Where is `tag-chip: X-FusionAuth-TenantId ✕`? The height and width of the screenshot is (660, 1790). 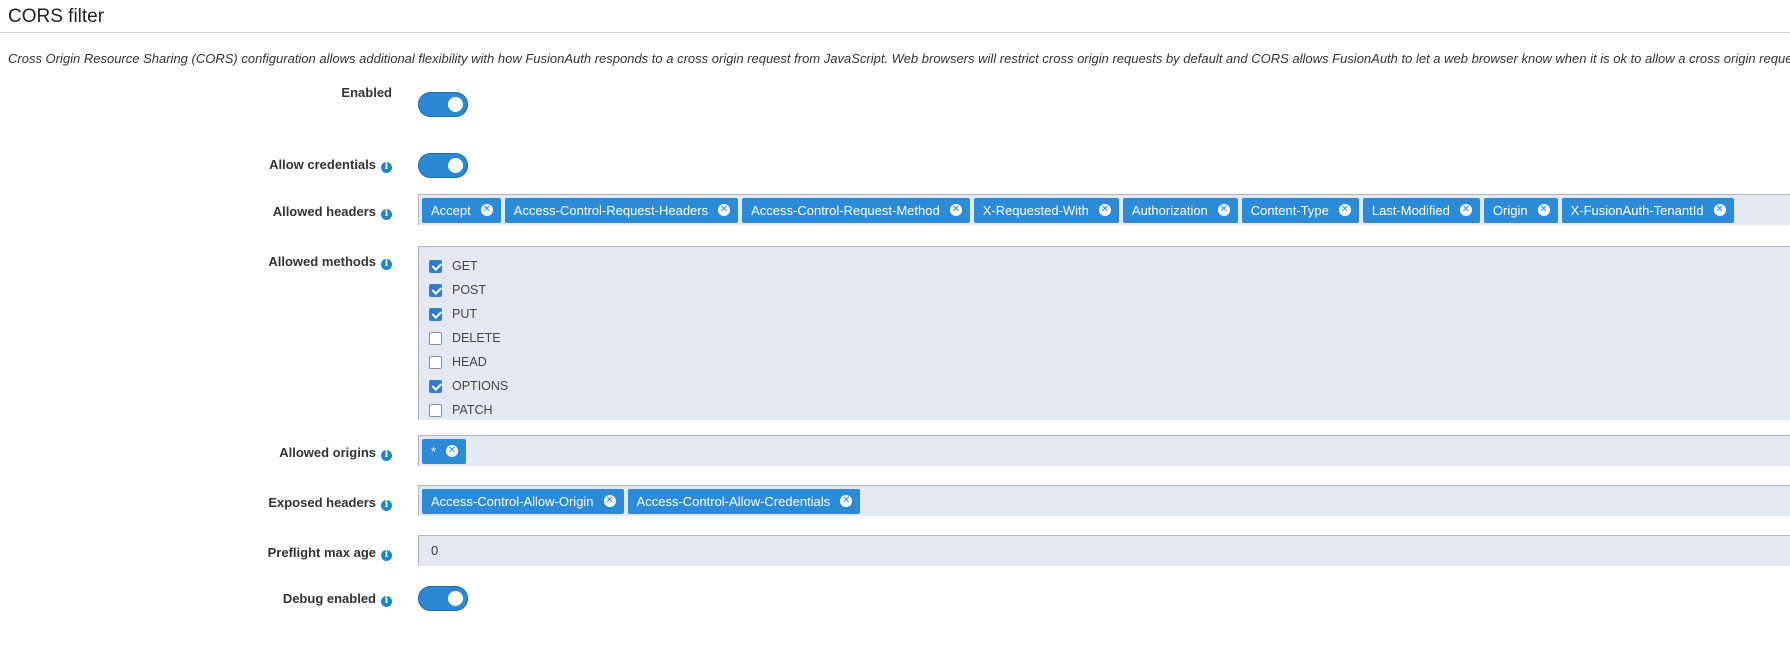
tag-chip: X-FusionAuth-TenantId ✕ is located at coordinates (1647, 210).